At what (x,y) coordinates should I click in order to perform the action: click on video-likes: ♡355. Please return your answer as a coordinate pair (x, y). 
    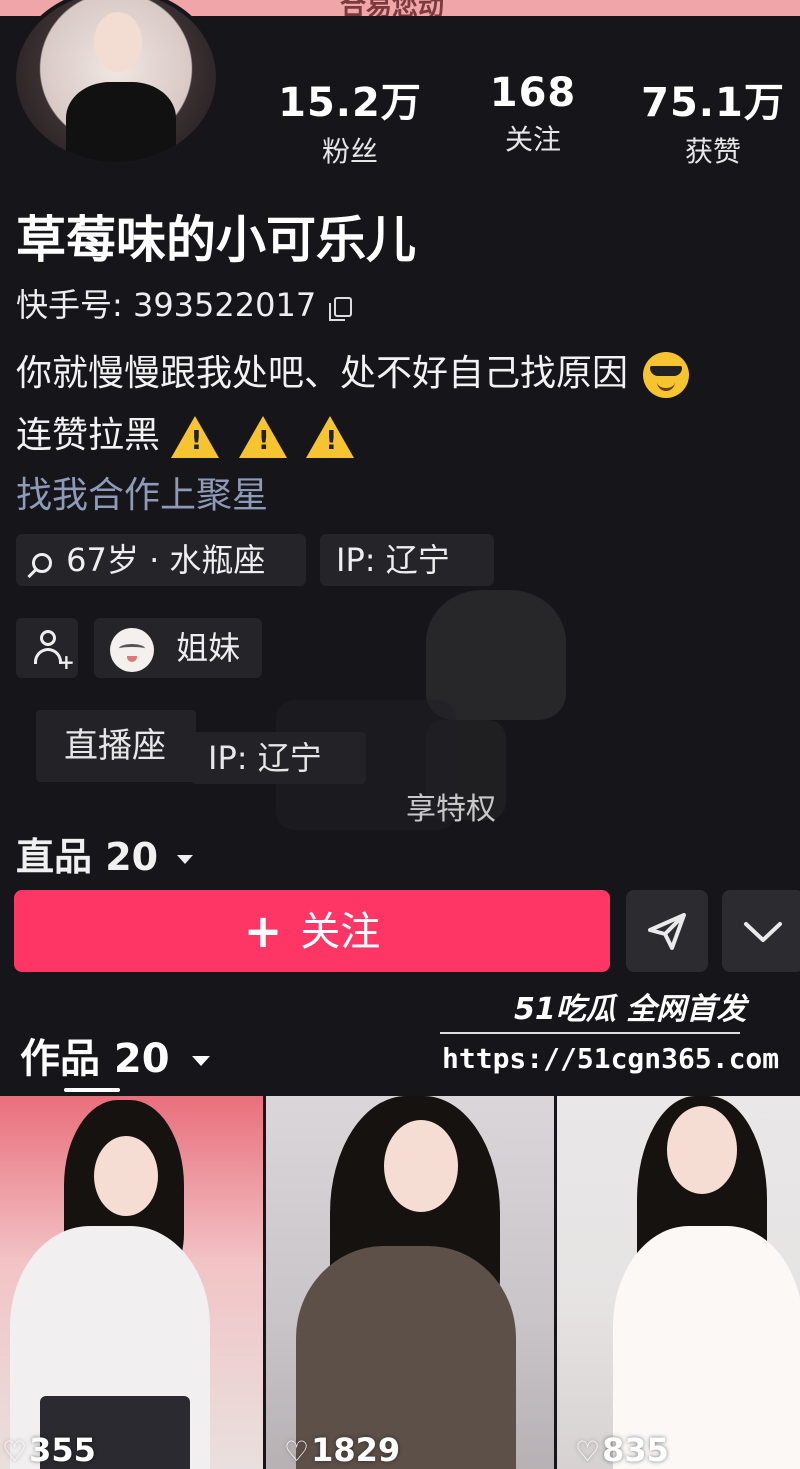
    Looking at the image, I should click on (49, 1450).